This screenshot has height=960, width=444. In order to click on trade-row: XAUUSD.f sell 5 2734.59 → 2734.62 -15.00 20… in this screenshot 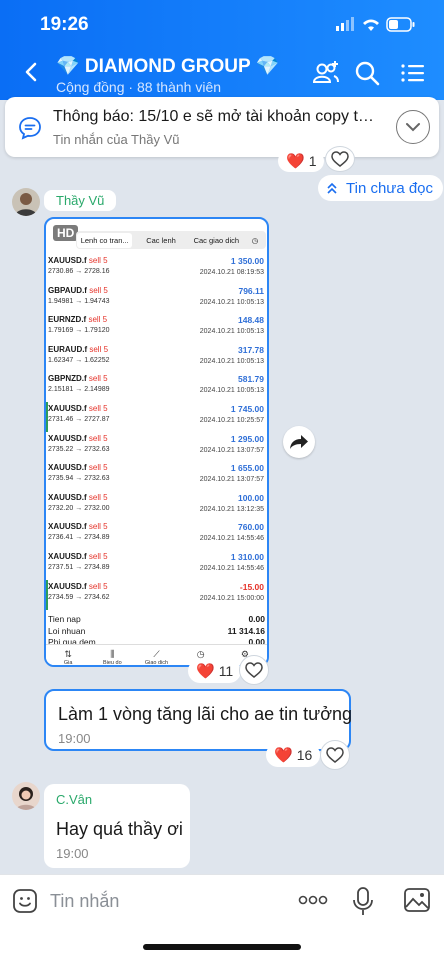, I will do `click(156, 594)`.